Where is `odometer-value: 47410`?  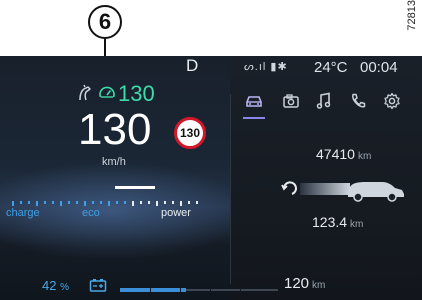
odometer-value: 47410 is located at coordinates (335, 154).